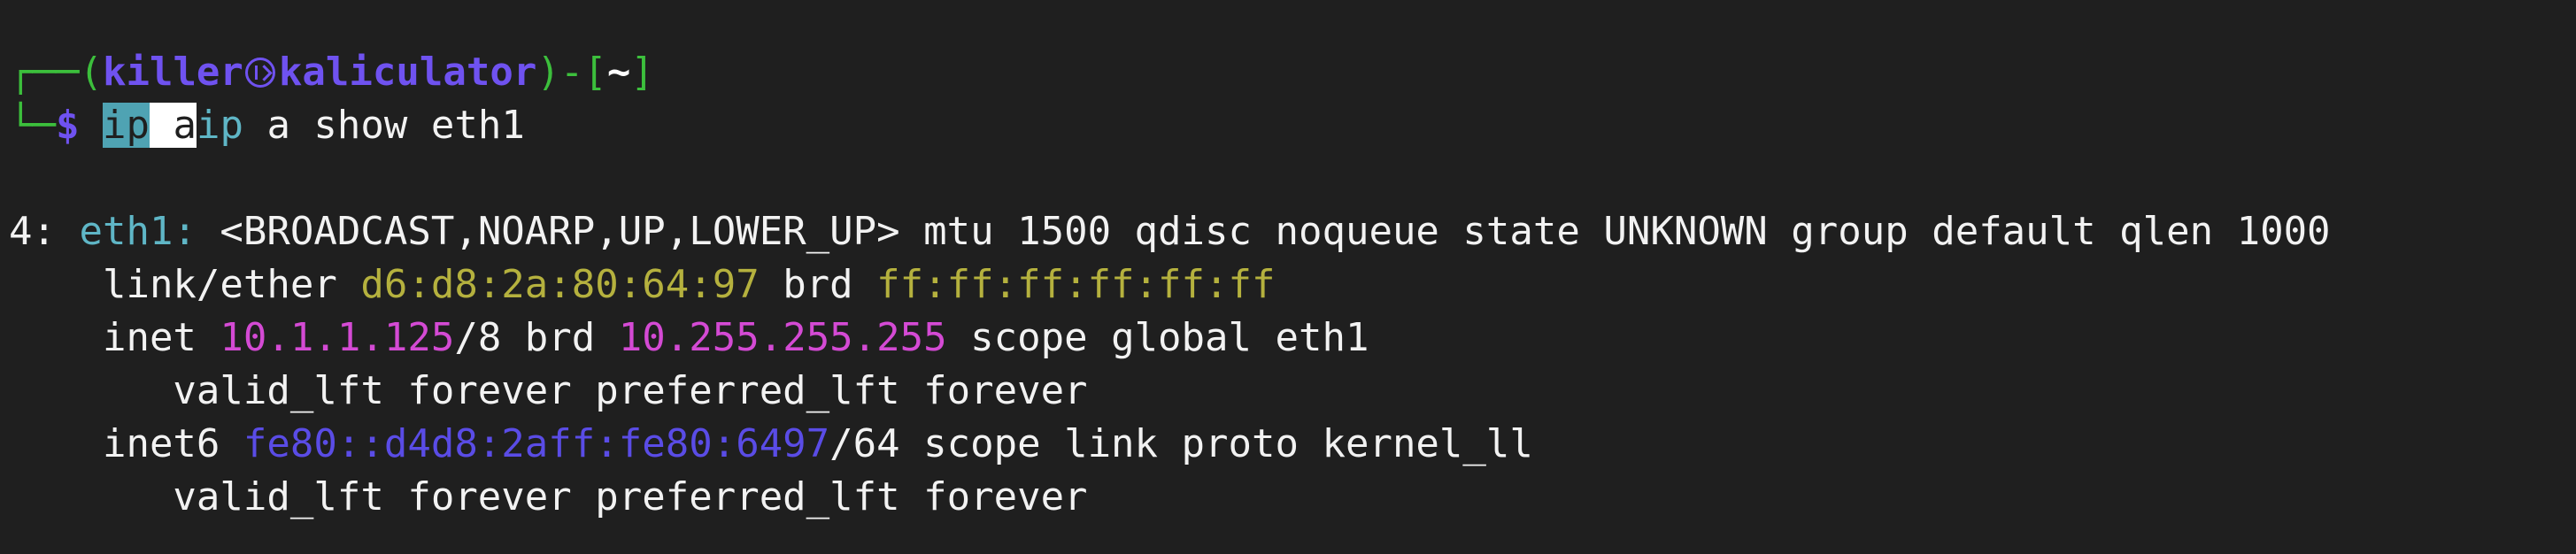  Describe the element at coordinates (138, 231) in the screenshot. I see `iface-name: eth1:` at that location.